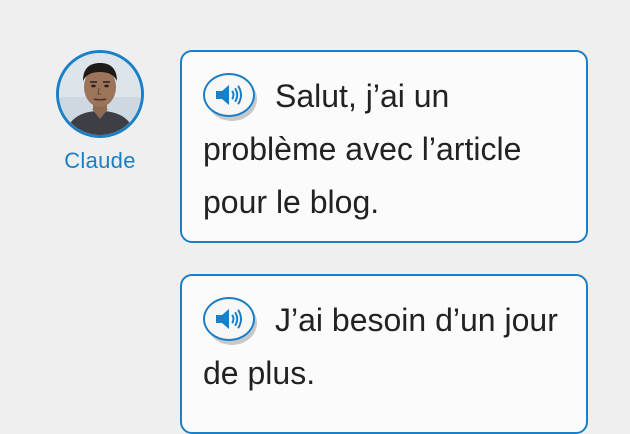  I want to click on speaker-name: Claude, so click(100, 160).